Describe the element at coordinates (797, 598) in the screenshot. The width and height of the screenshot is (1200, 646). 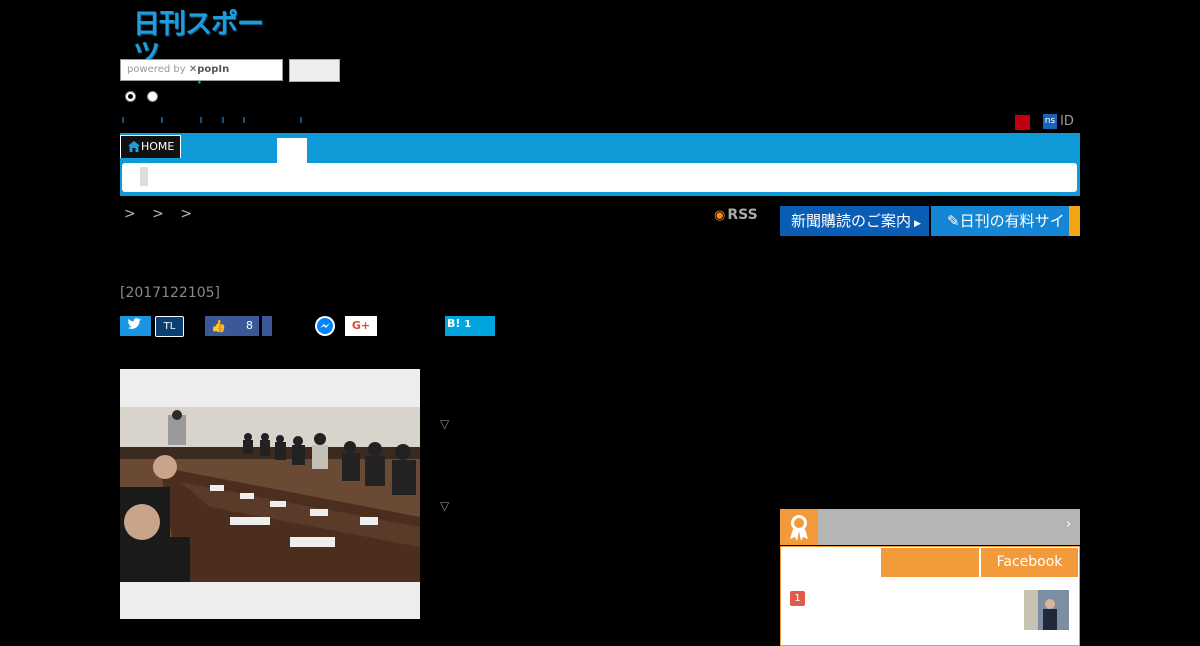
I see `ranking-number: 1` at that location.